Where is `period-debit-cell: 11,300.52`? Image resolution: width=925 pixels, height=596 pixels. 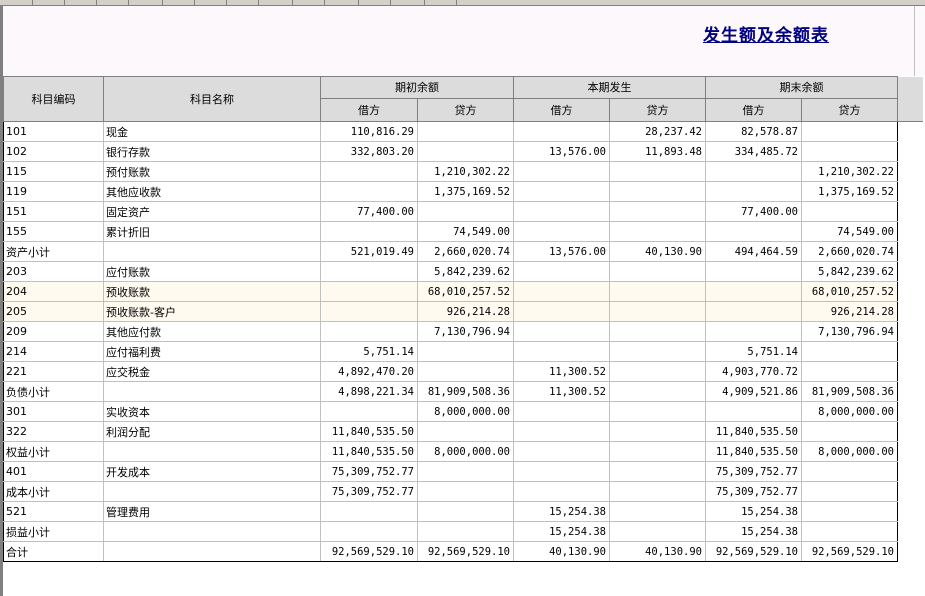 period-debit-cell: 11,300.52 is located at coordinates (561, 391).